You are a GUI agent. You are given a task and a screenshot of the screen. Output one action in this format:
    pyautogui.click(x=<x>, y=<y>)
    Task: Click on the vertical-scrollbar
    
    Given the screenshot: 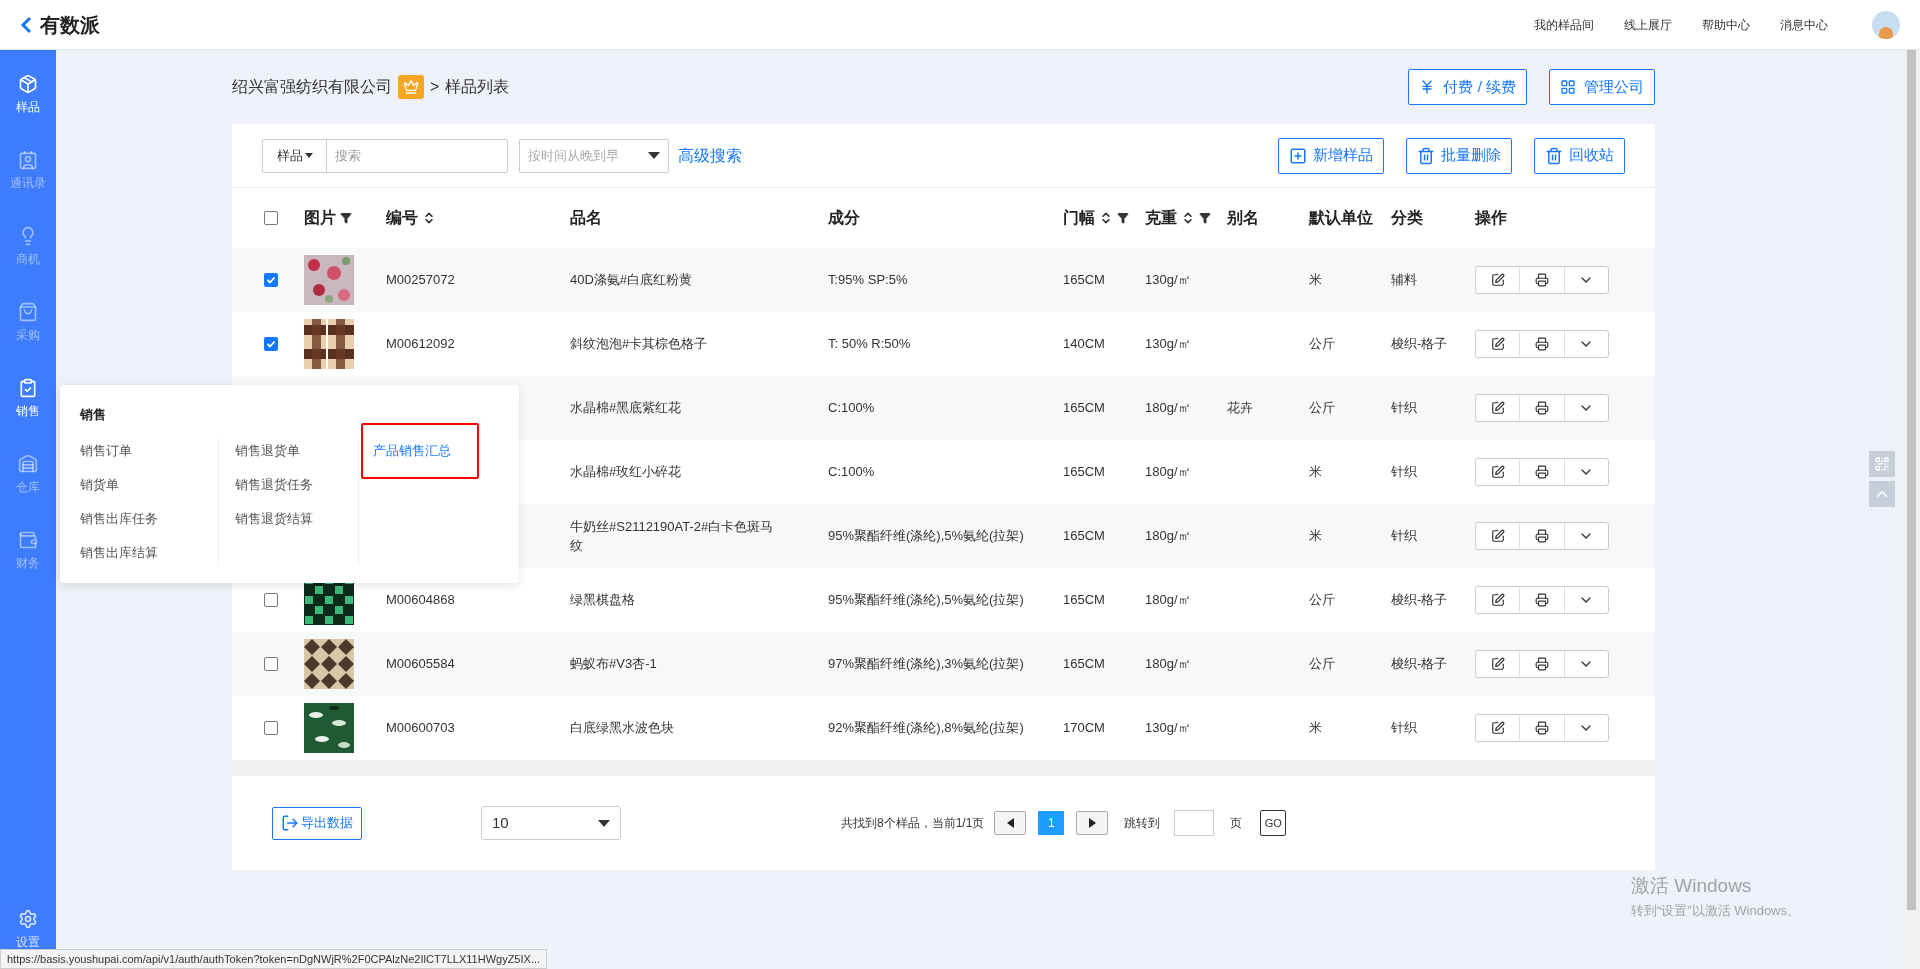 What is the action you would take?
    pyautogui.click(x=1911, y=509)
    